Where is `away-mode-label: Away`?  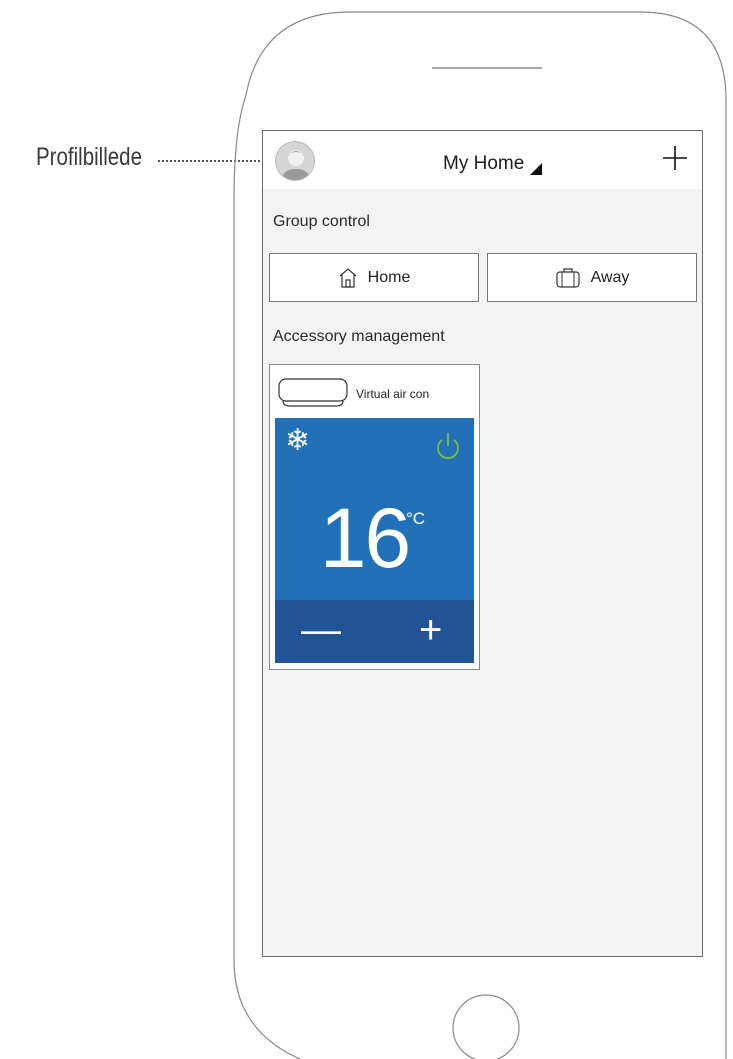
away-mode-label: Away is located at coordinates (610, 277).